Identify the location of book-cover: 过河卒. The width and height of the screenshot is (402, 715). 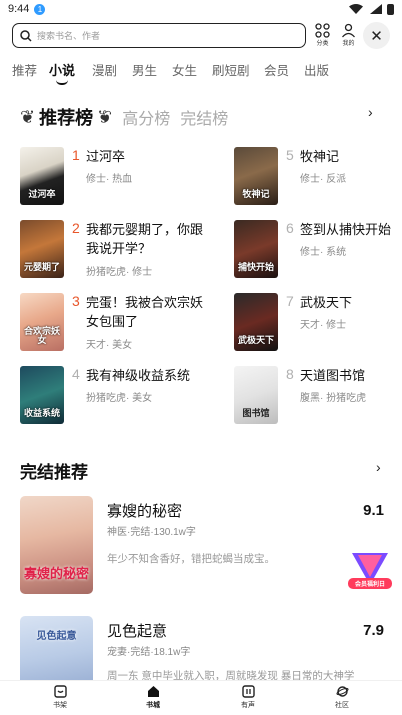
(42, 176).